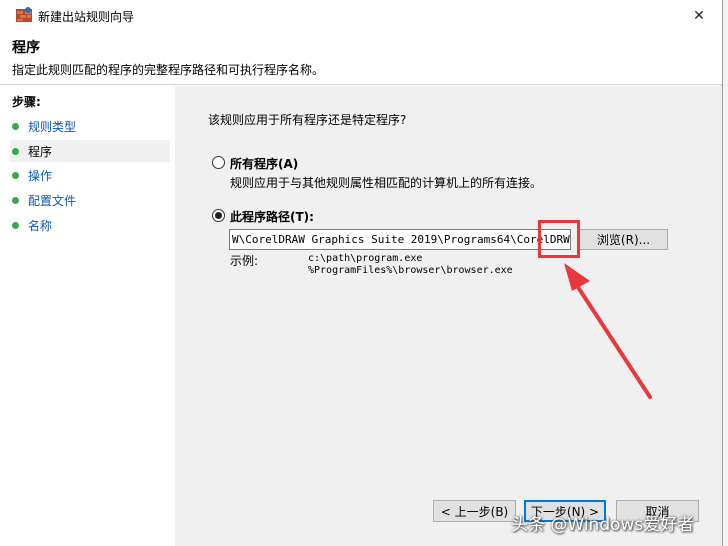  Describe the element at coordinates (307, 120) in the screenshot. I see `program-scope-question: 该规则应用于所有程序还是特定程序?` at that location.